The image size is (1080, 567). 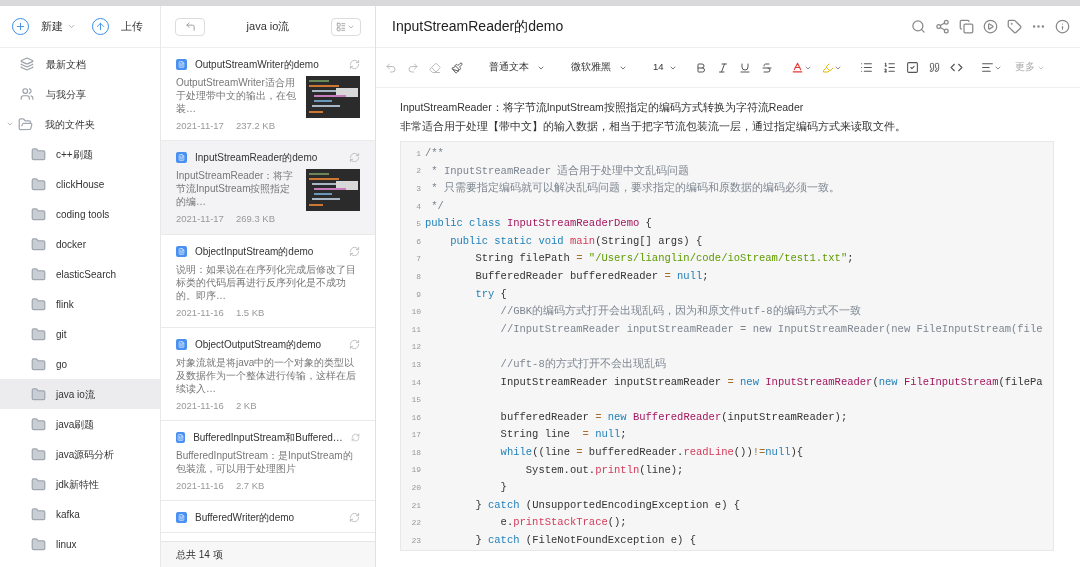 What do you see at coordinates (199, 555) in the screenshot?
I see `item-count: 总共 14 项` at bounding box center [199, 555].